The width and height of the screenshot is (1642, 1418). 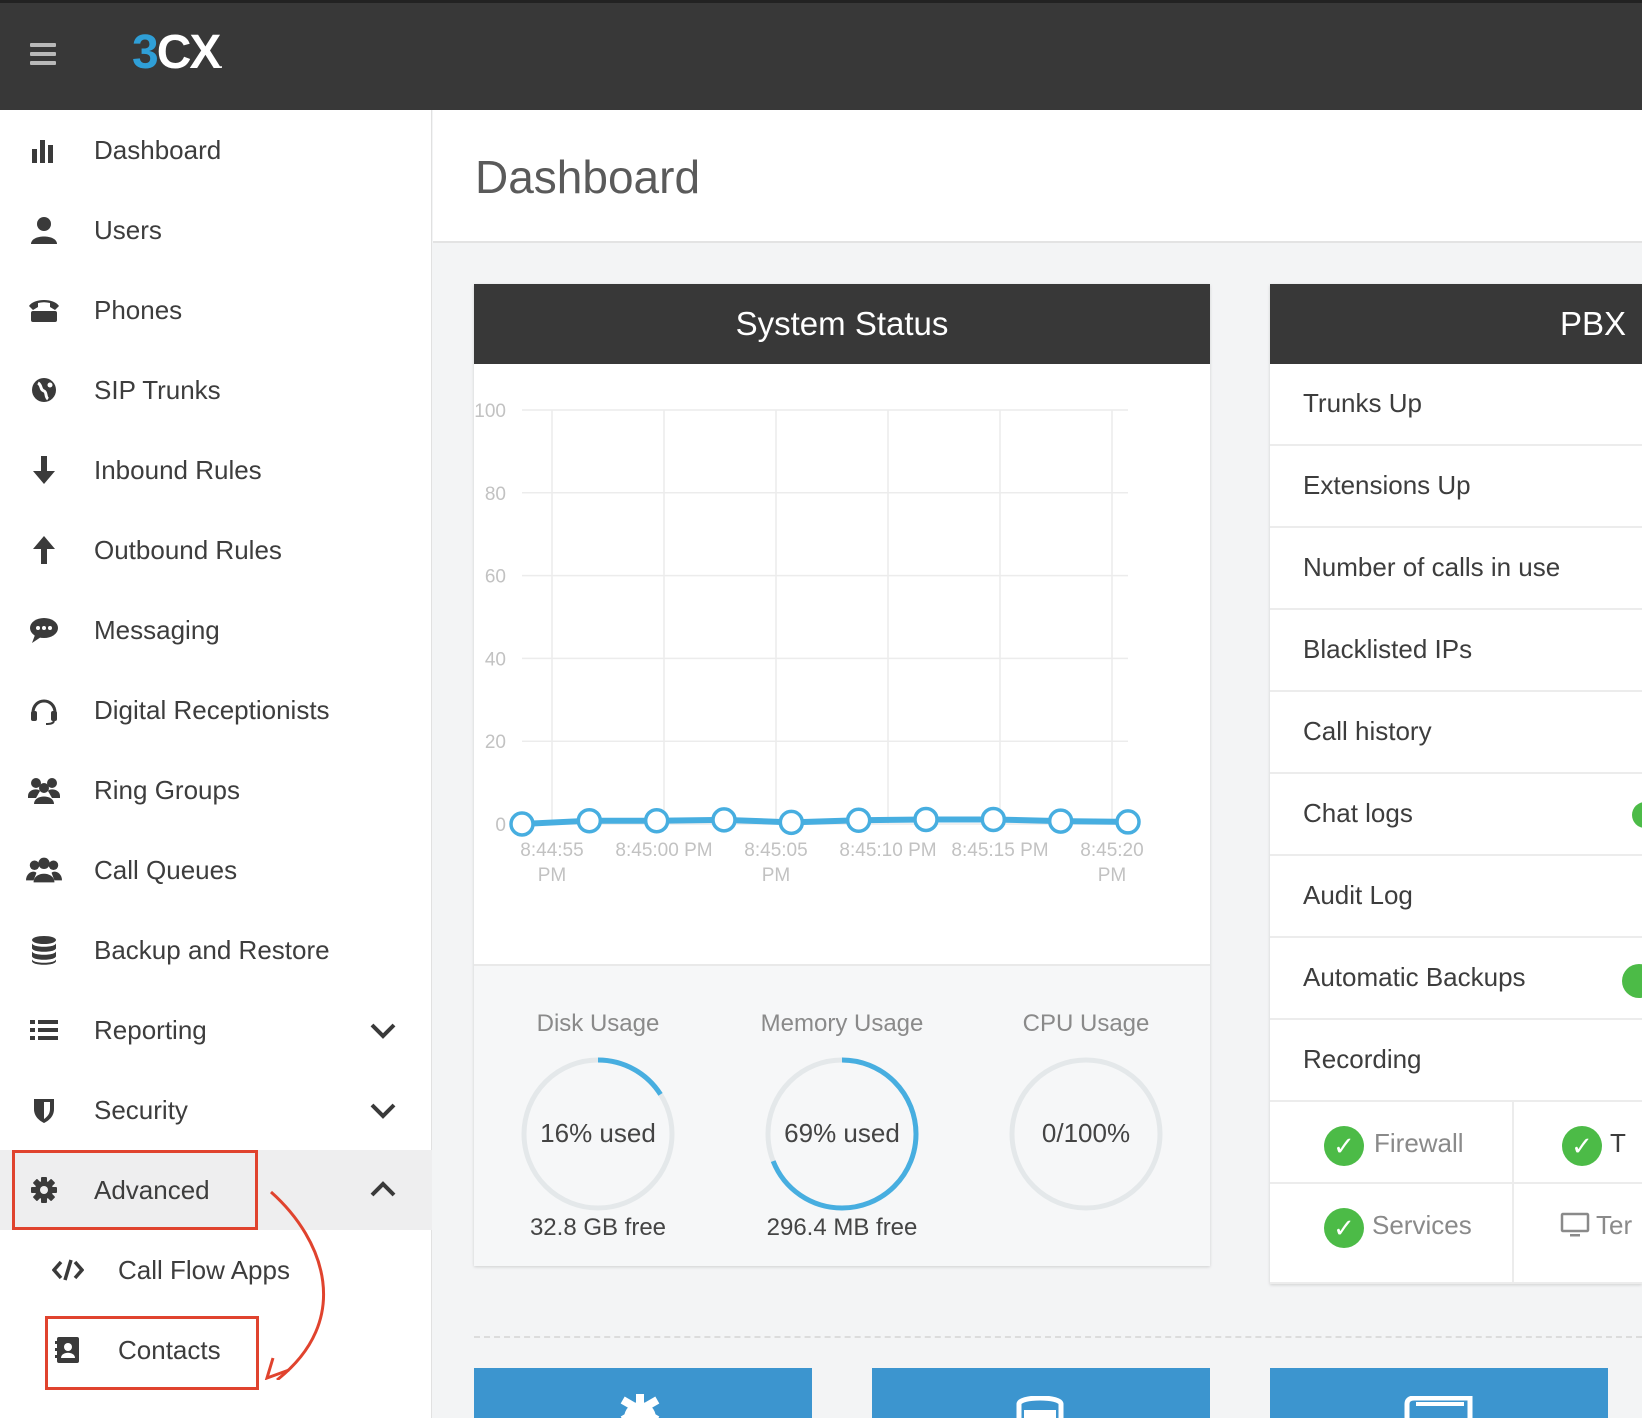 I want to click on gauge-value: 16% used, so click(x=598, y=1133).